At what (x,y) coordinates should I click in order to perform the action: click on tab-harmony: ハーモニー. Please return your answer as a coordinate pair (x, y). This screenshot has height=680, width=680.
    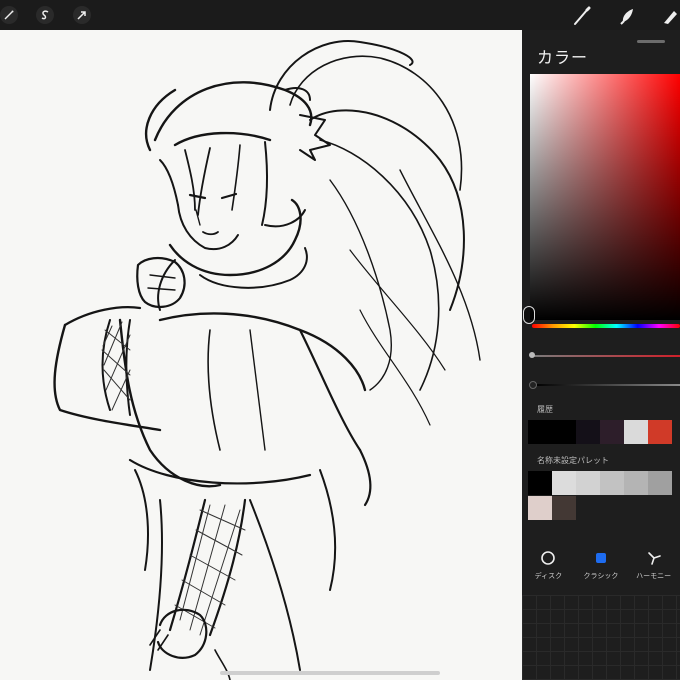
    Looking at the image, I should click on (654, 570).